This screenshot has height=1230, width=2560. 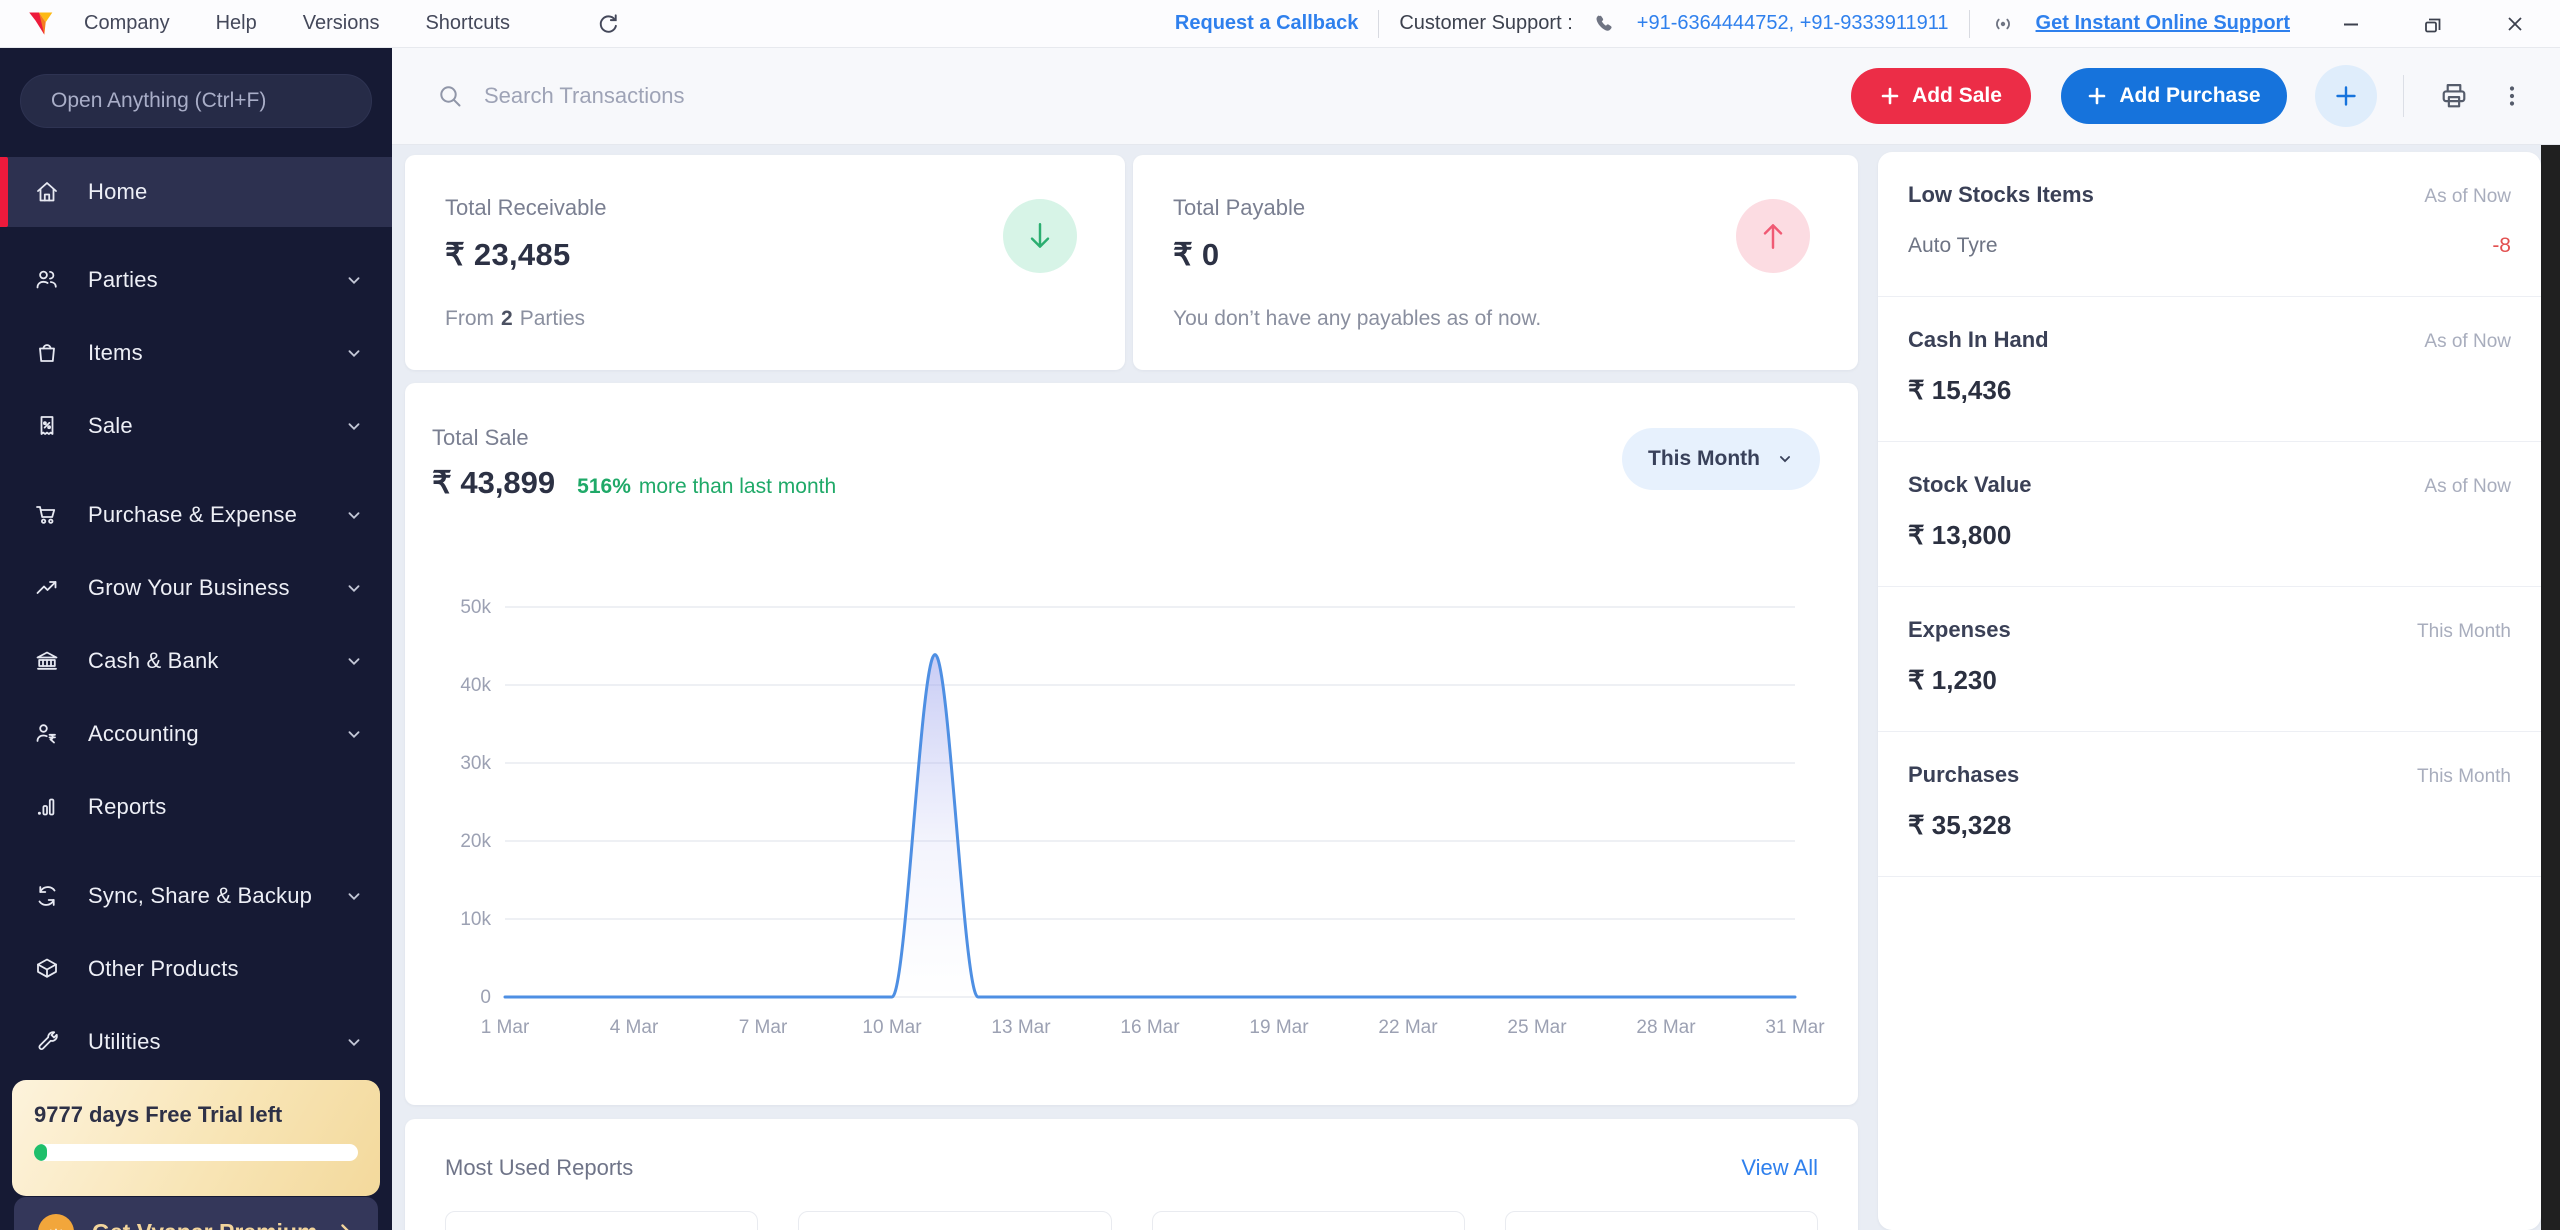 I want to click on low-stock-item-name: Auto Tyre, so click(x=1953, y=245).